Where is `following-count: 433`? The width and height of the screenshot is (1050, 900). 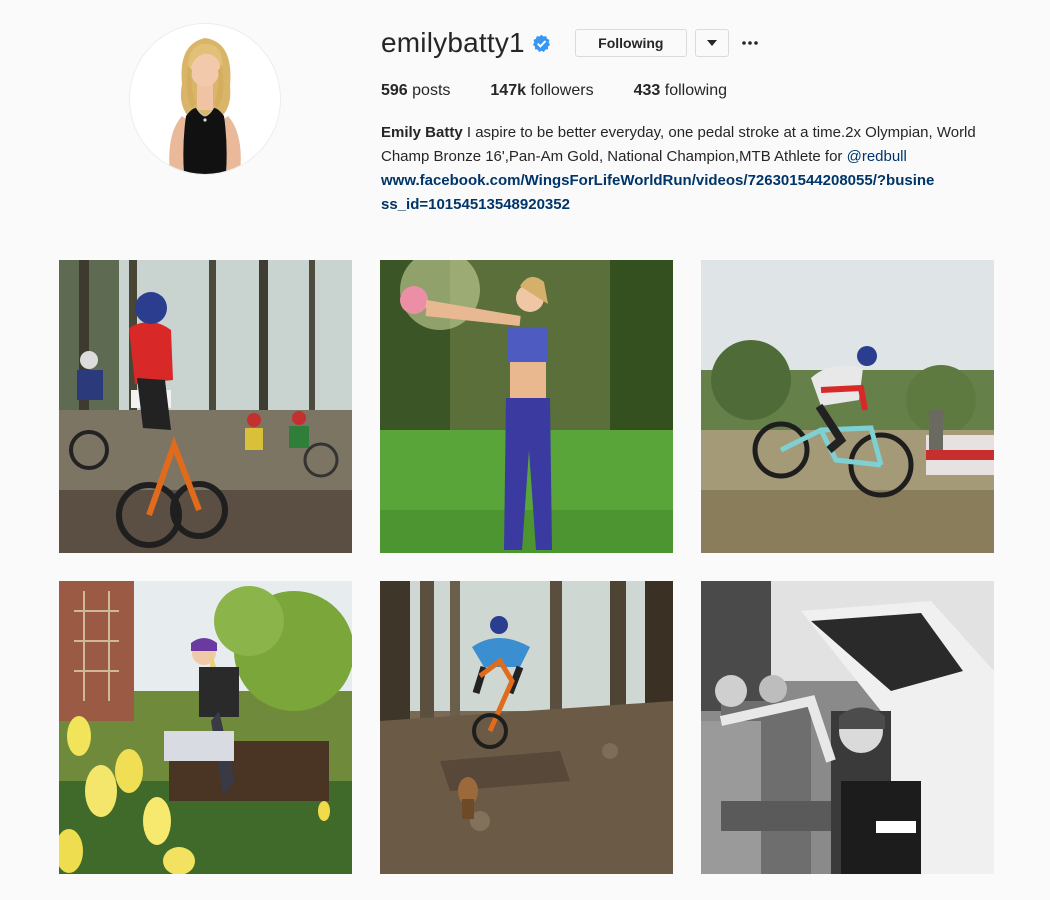
following-count: 433 is located at coordinates (647, 90).